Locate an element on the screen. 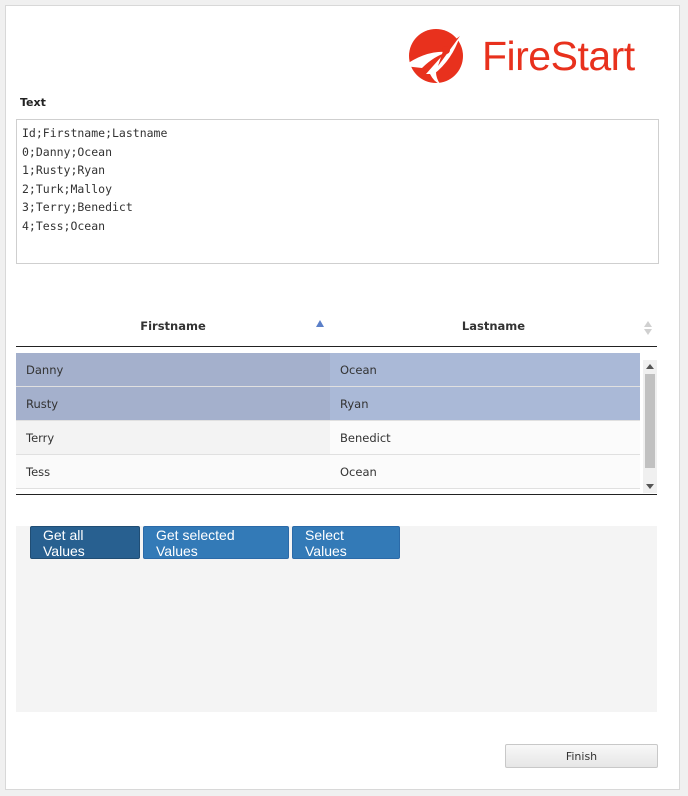 The image size is (688, 796). cell-firstname: Danny is located at coordinates (173, 369).